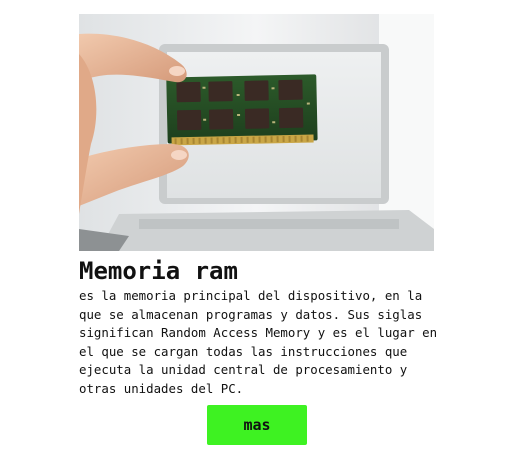 Image resolution: width=505 pixels, height=456 pixels. I want to click on more-button: mas, so click(257, 425).